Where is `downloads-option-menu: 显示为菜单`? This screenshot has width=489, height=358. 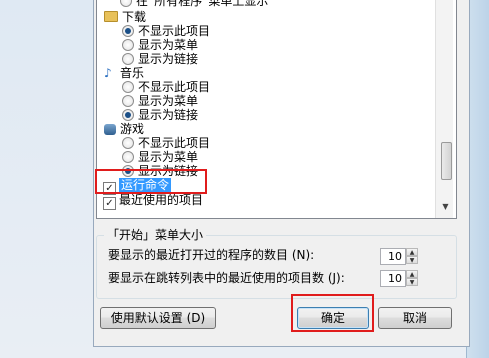 downloads-option-menu: 显示为菜单 is located at coordinates (160, 45).